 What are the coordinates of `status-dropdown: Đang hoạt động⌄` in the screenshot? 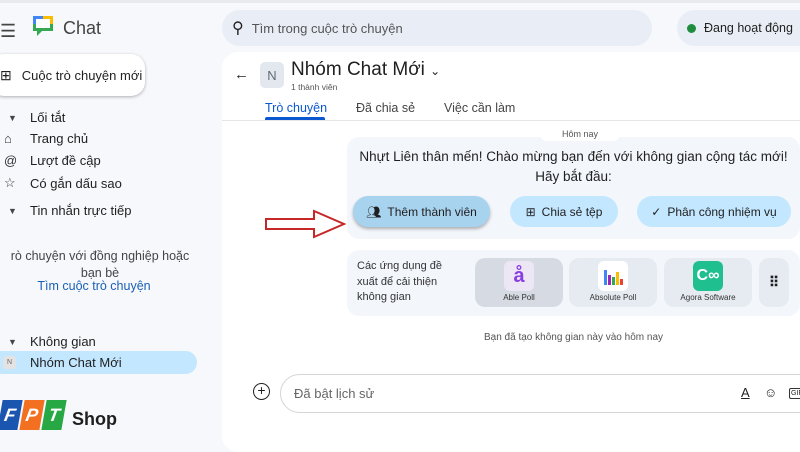 It's located at (738, 28).